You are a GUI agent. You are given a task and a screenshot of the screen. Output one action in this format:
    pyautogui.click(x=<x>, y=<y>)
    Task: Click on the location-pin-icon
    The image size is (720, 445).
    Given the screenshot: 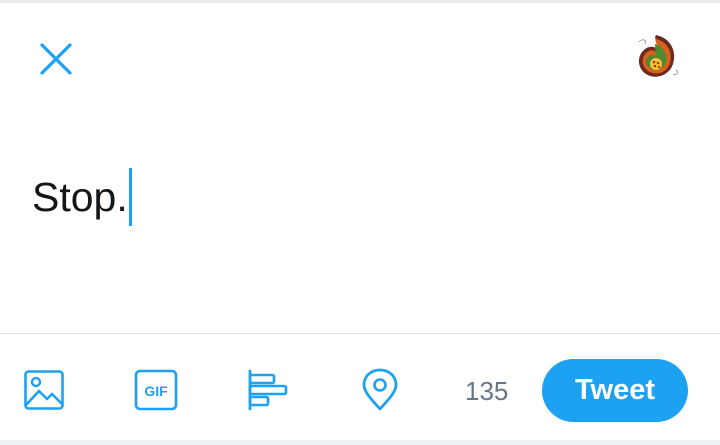 What is the action you would take?
    pyautogui.click(x=380, y=389)
    